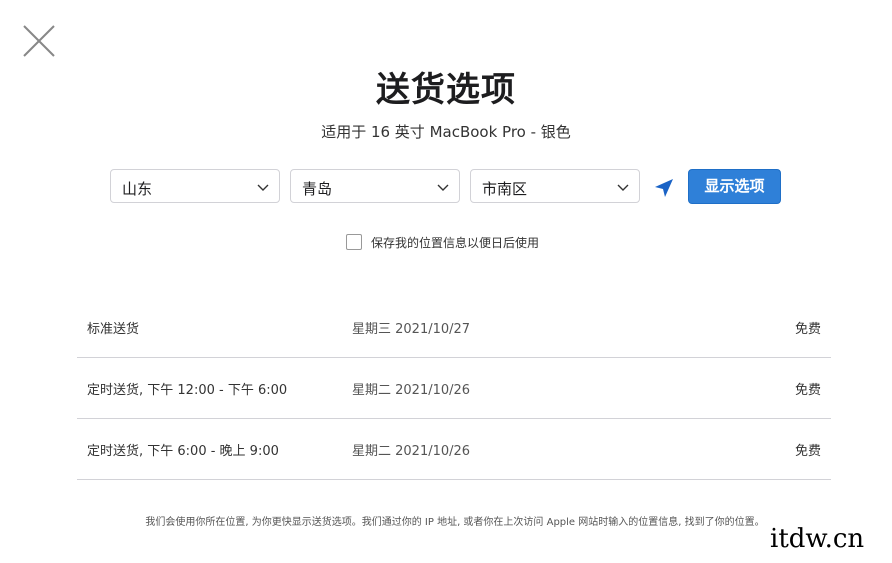  What do you see at coordinates (183, 451) in the screenshot?
I see `delivery-option-name: 定时送货, 下午 6:00 - 晚上 9:00` at bounding box center [183, 451].